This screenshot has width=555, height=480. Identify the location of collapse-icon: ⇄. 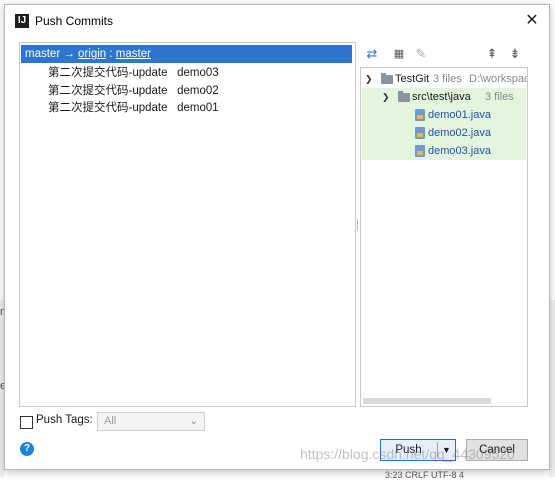
(372, 54).